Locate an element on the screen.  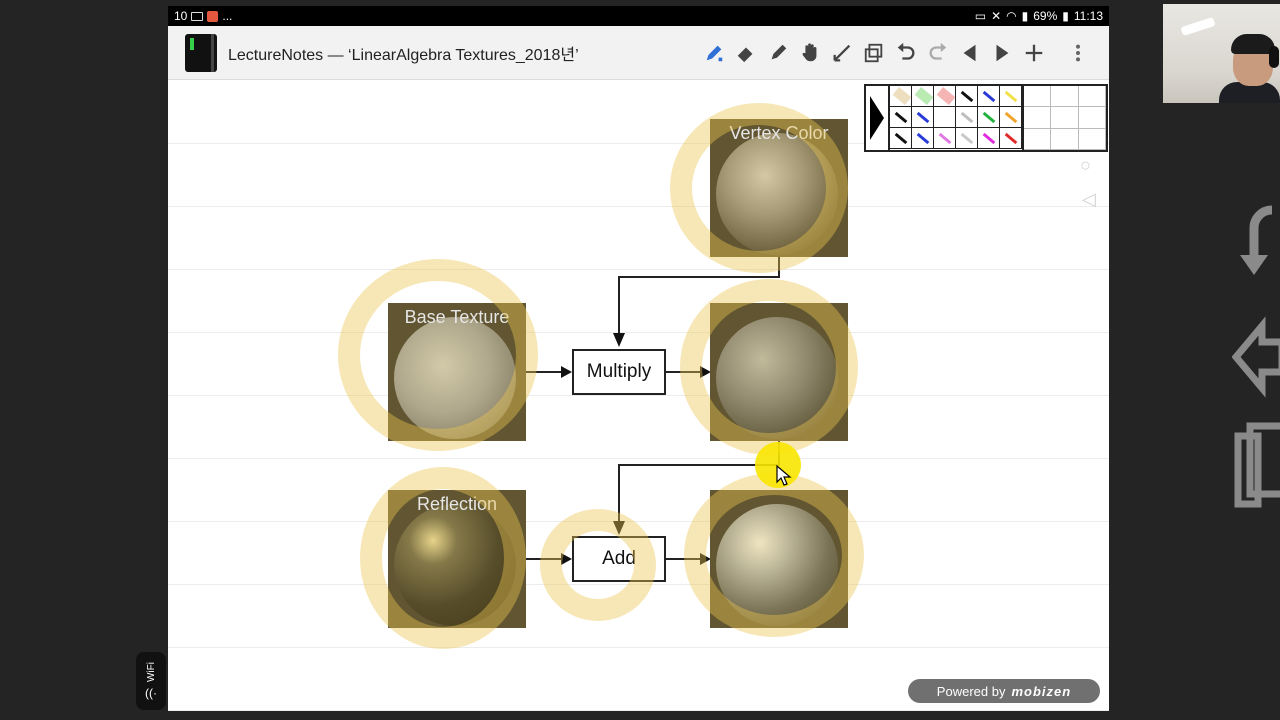
prev-page-icon is located at coordinates (969, 53).